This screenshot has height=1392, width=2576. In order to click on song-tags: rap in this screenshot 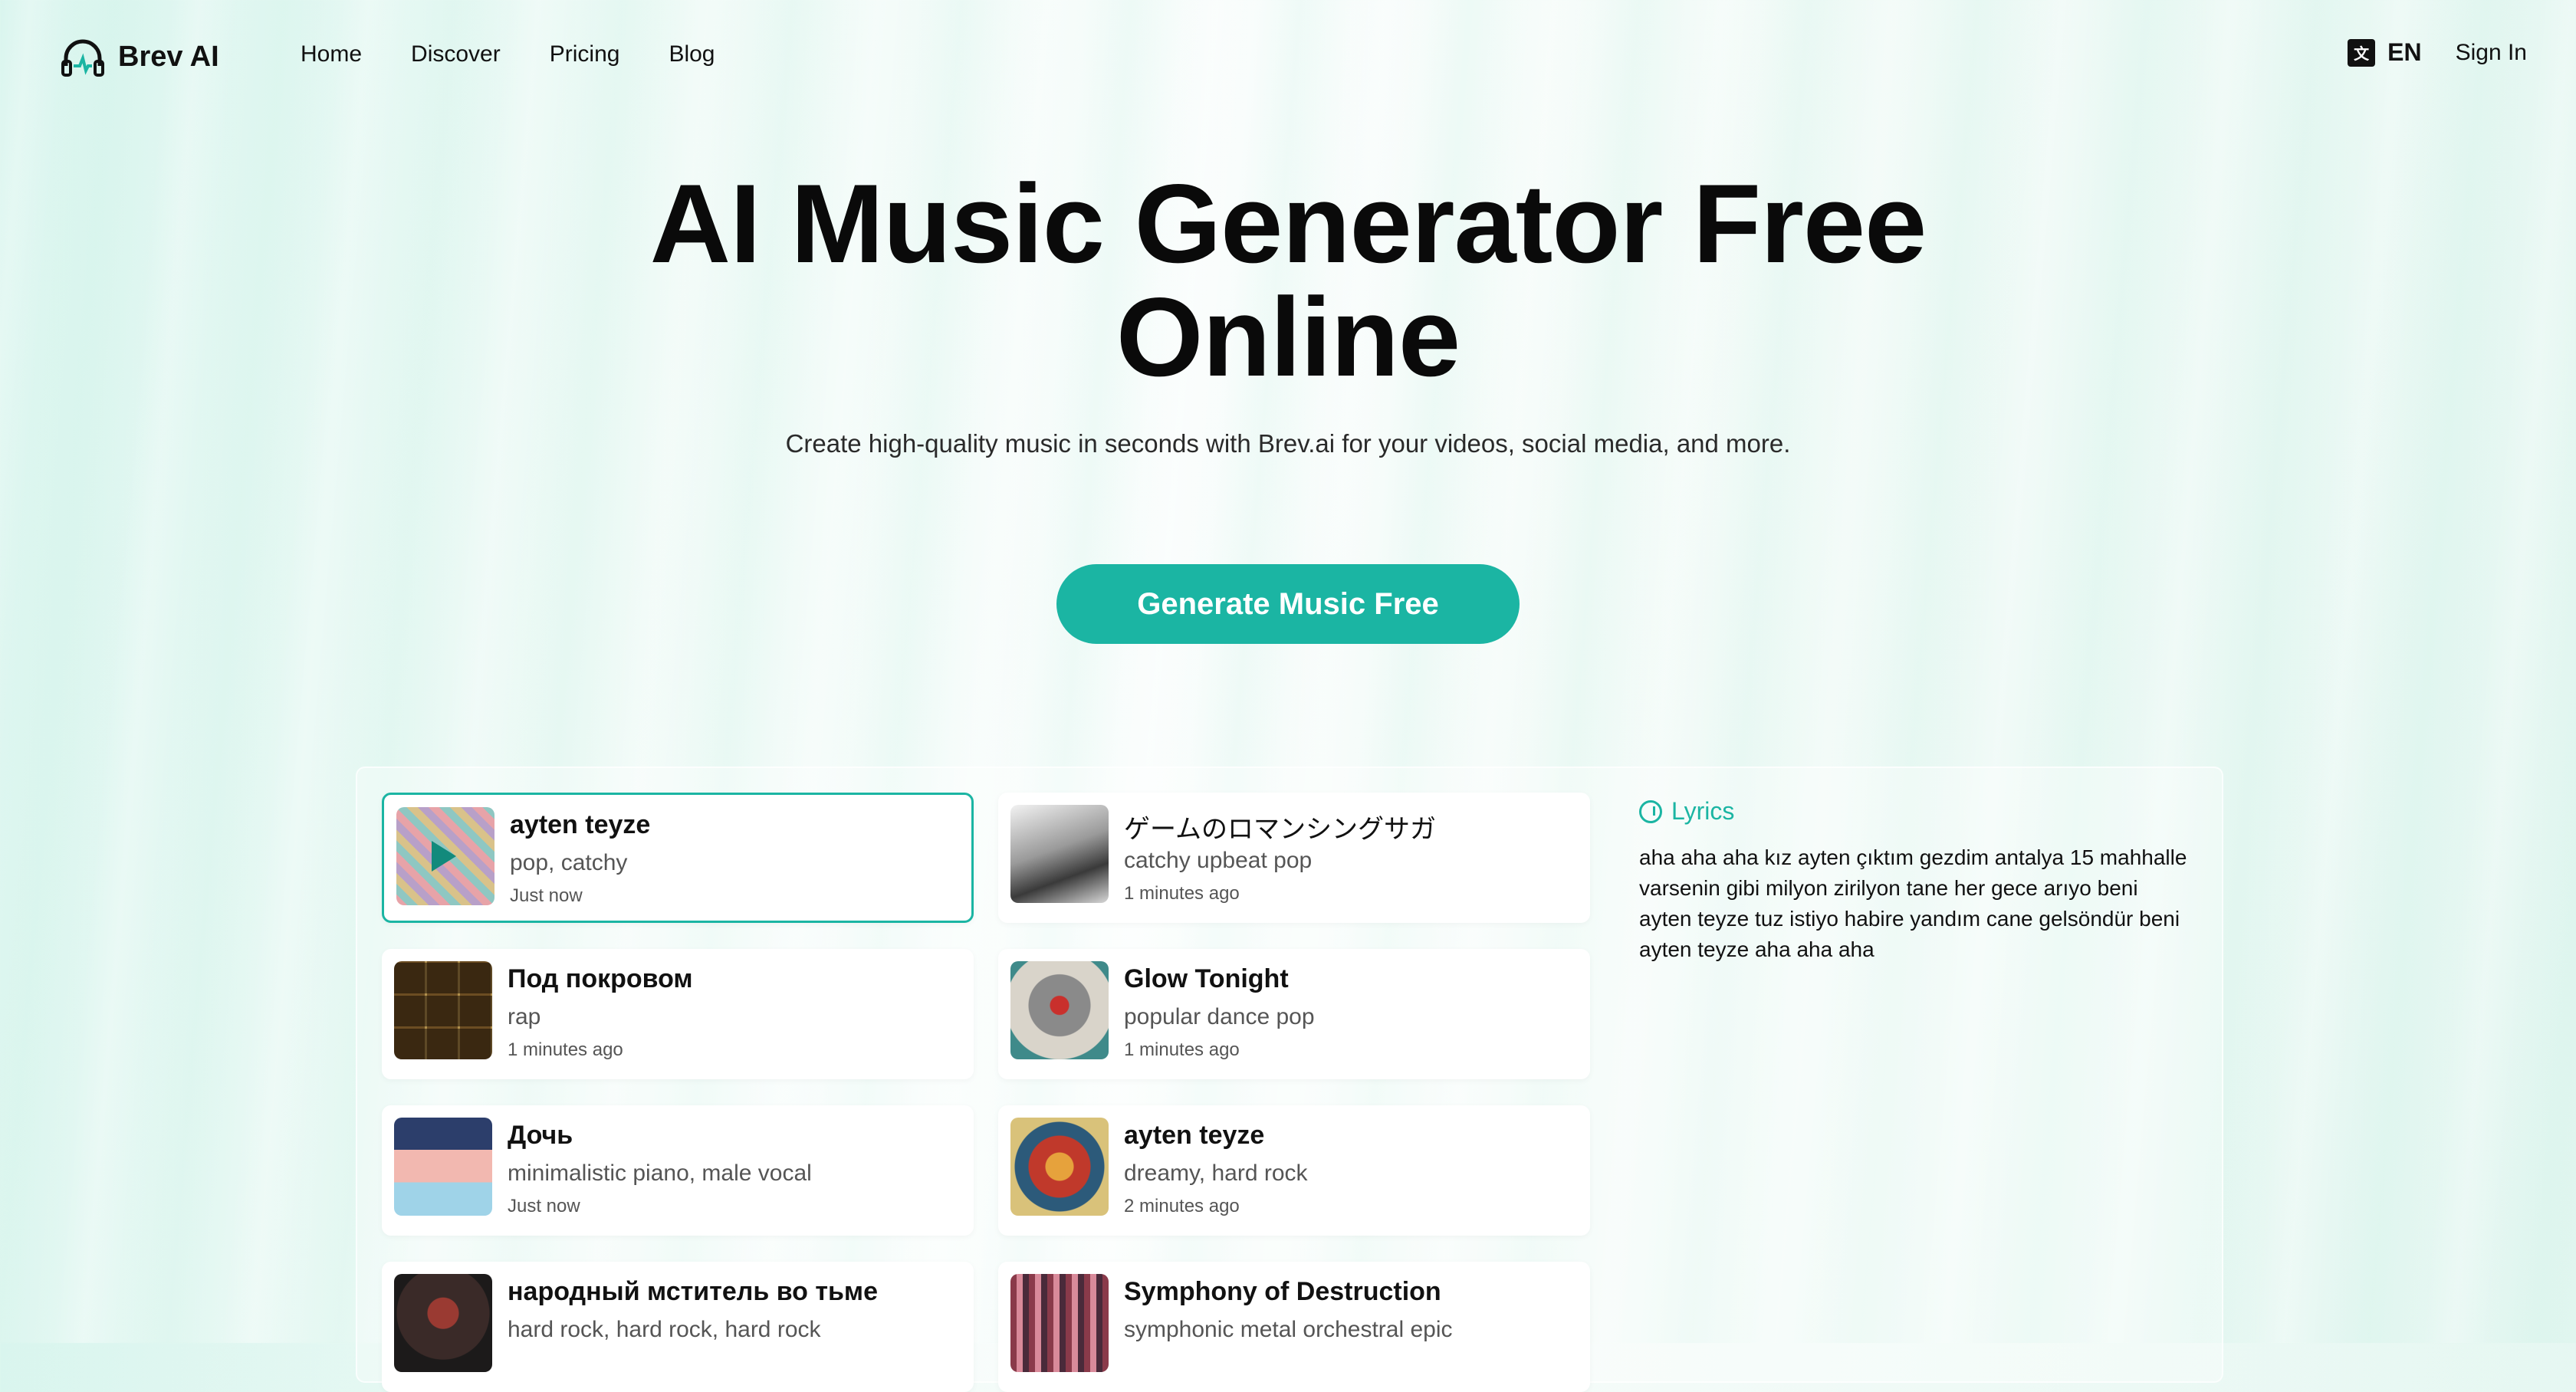, I will do `click(525, 1016)`.